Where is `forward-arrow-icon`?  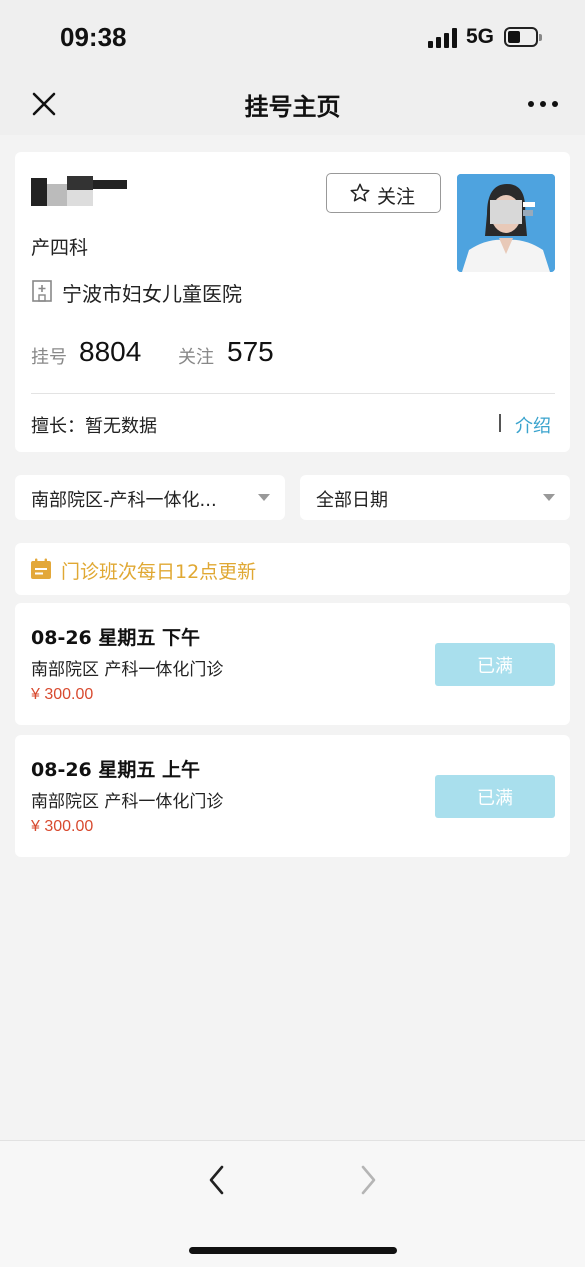
forward-arrow-icon is located at coordinates (368, 1180).